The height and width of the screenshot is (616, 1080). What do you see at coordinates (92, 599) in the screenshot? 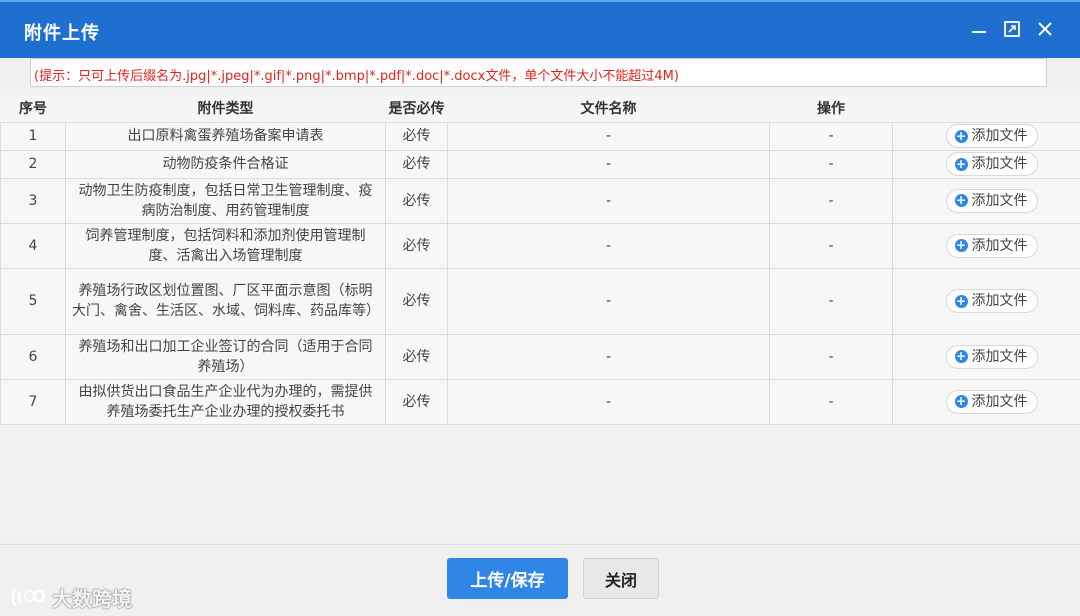
I see `watermark-text: 大数跨境` at bounding box center [92, 599].